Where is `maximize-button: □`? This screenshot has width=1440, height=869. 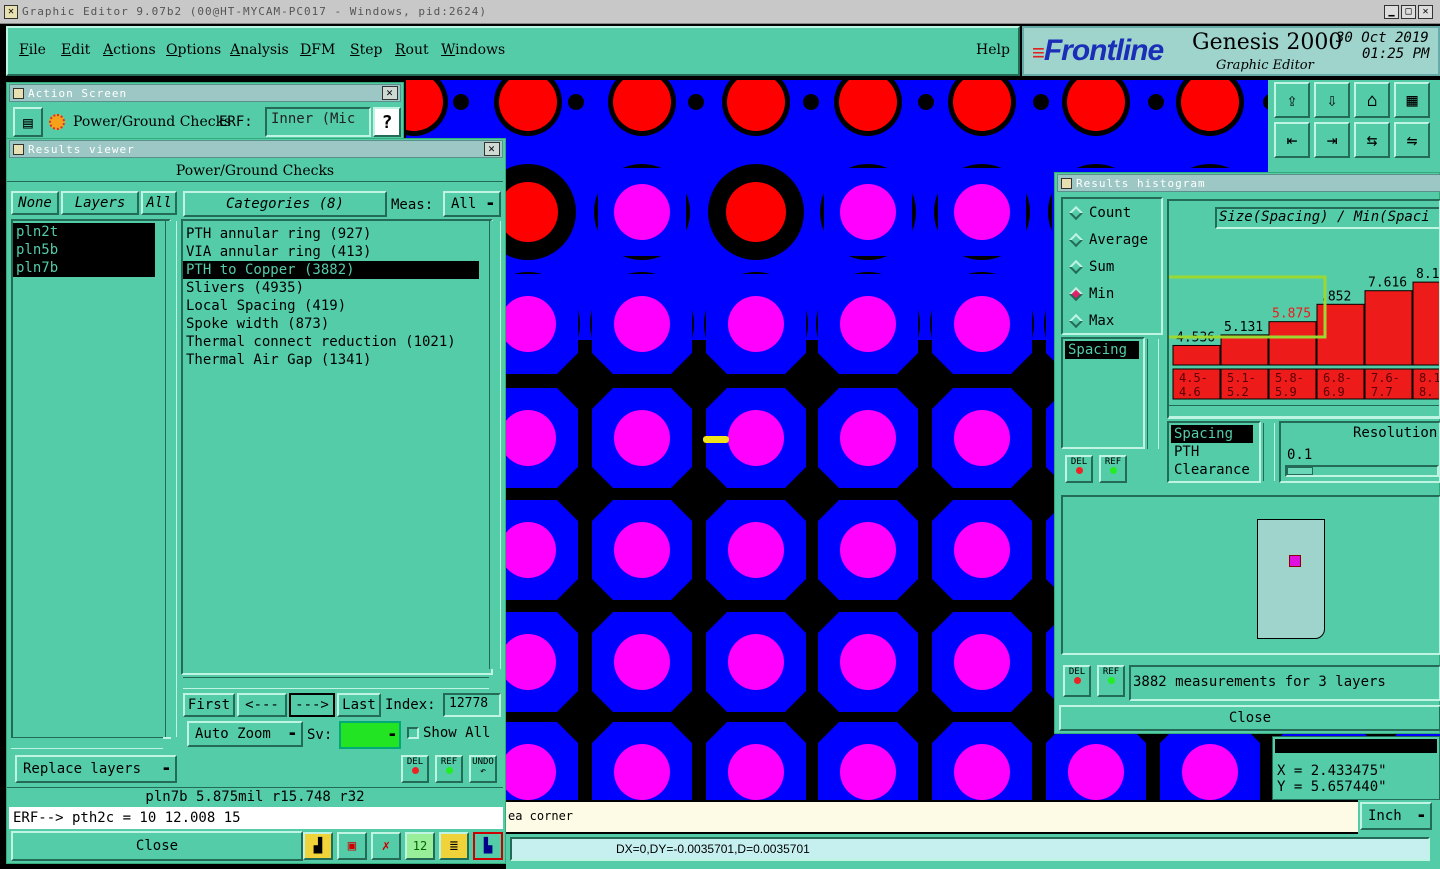 maximize-button: □ is located at coordinates (1408, 12).